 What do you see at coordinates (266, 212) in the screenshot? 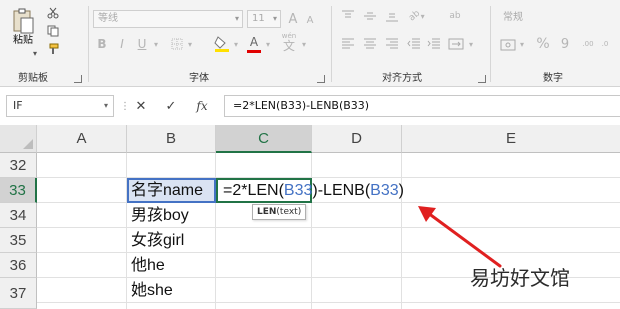
I see `tooltip-function-name: LEN` at bounding box center [266, 212].